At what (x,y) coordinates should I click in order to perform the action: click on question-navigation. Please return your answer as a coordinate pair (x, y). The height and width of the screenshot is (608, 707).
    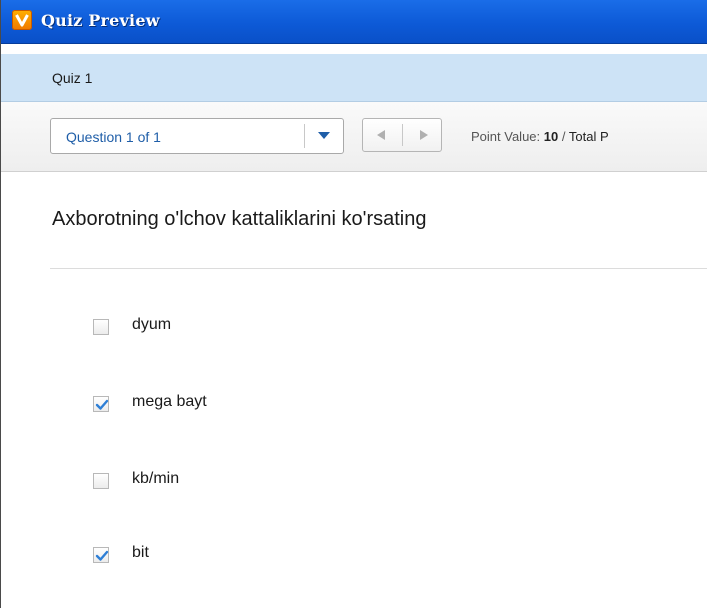
    Looking at the image, I should click on (402, 135).